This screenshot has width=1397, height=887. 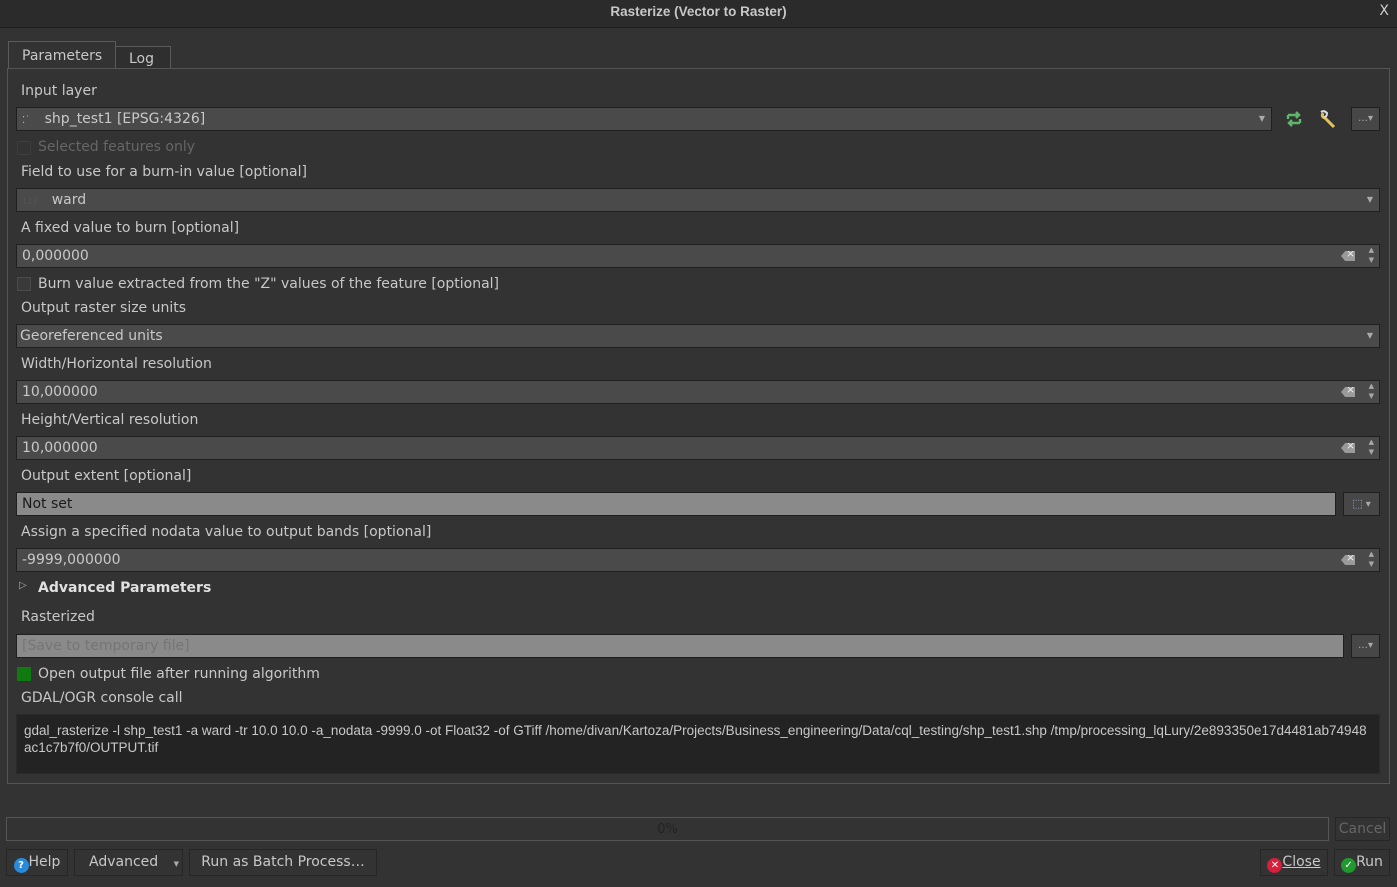 I want to click on nodata-value: -9999,000000, so click(x=71, y=560).